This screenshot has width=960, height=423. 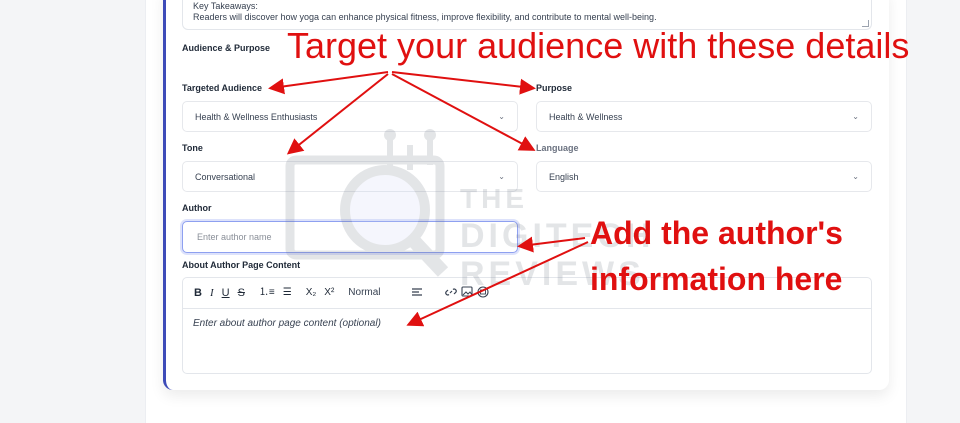 What do you see at coordinates (564, 176) in the screenshot?
I see `language-value: English` at bounding box center [564, 176].